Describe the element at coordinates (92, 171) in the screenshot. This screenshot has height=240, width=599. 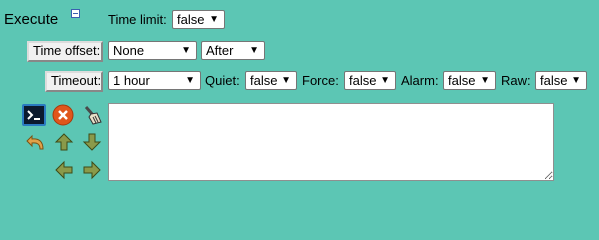
I see `arrow-right-icon` at that location.